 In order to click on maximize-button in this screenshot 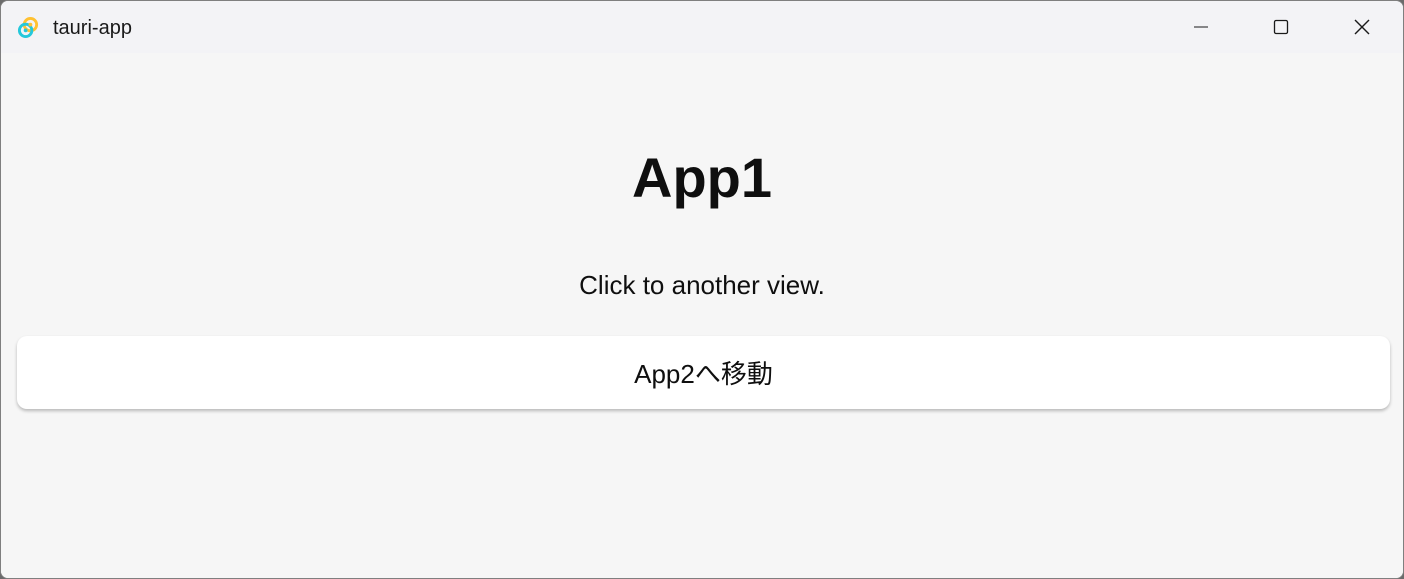, I will do `click(1281, 27)`.